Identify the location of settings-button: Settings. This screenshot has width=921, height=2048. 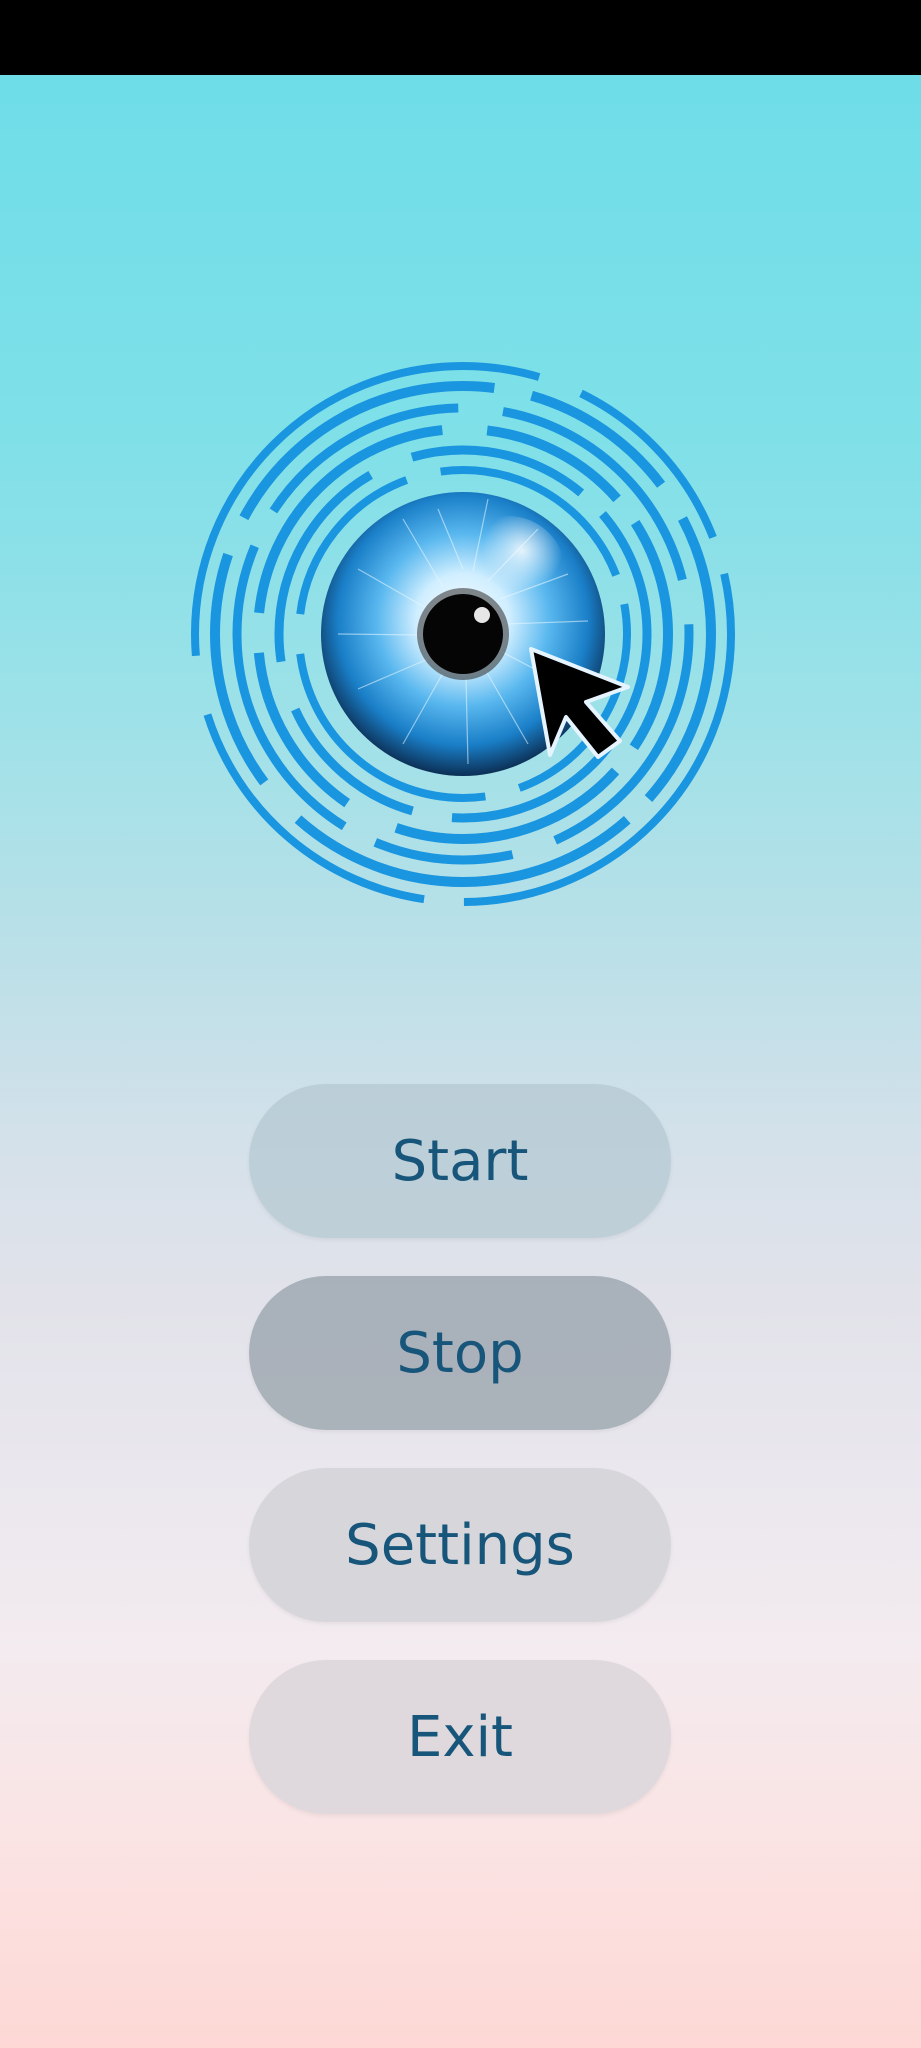
(460, 1545).